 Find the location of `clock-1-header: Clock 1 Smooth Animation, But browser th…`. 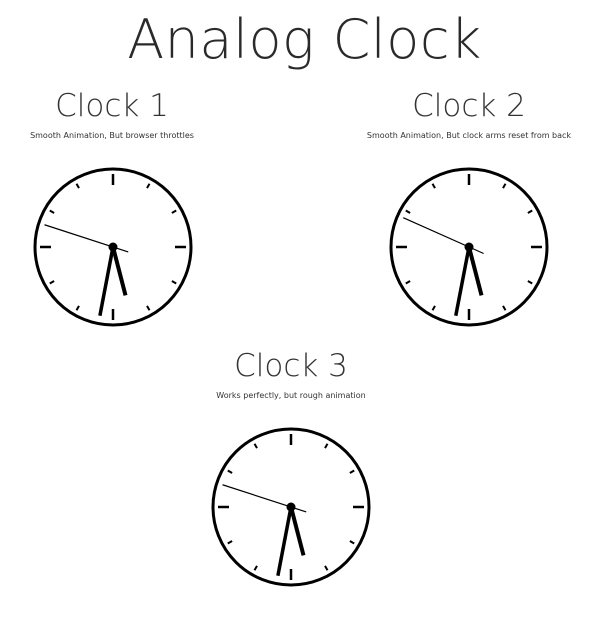

clock-1-header: Clock 1 Smooth Animation, But browser th… is located at coordinates (116, 114).